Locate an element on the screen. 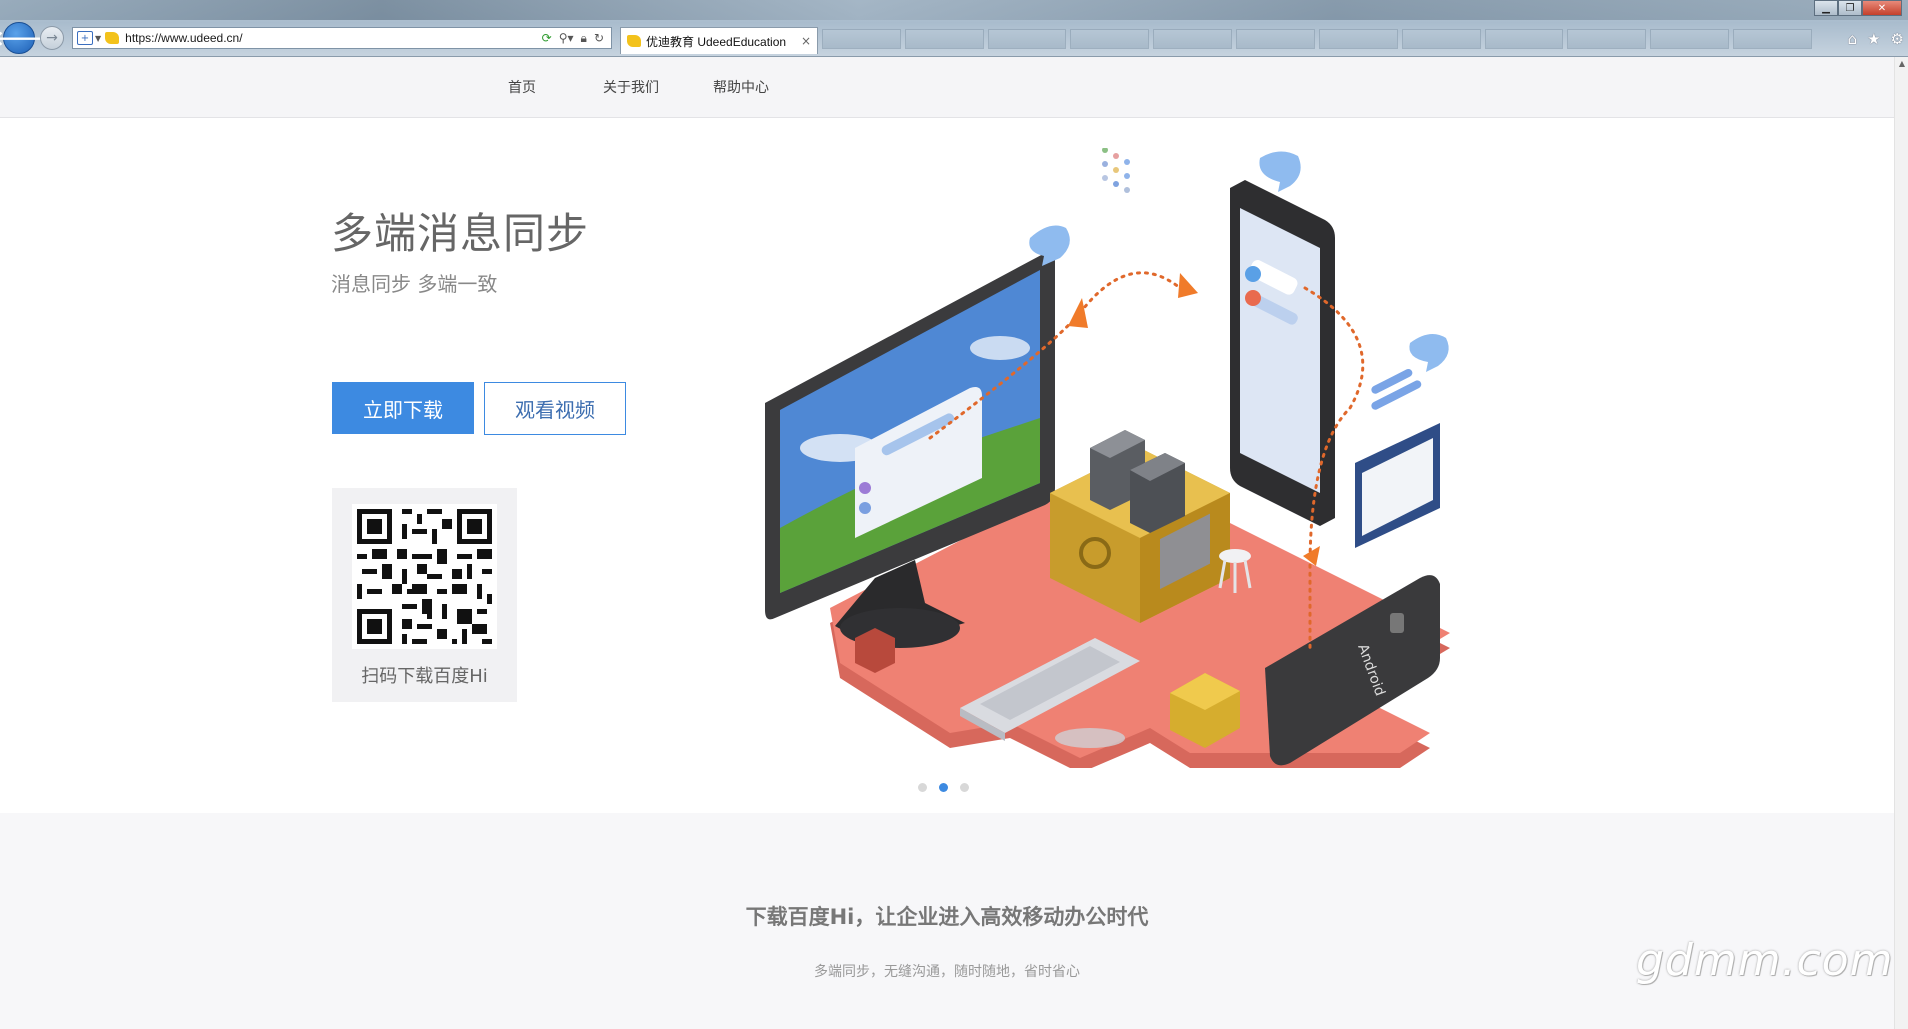 The width and height of the screenshot is (1908, 1029). scroll-up-icon: ▲ is located at coordinates (1901, 64).